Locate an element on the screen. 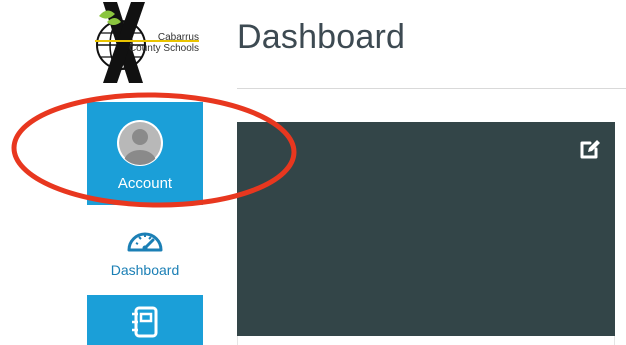  page-title: Dashboard is located at coordinates (321, 37).